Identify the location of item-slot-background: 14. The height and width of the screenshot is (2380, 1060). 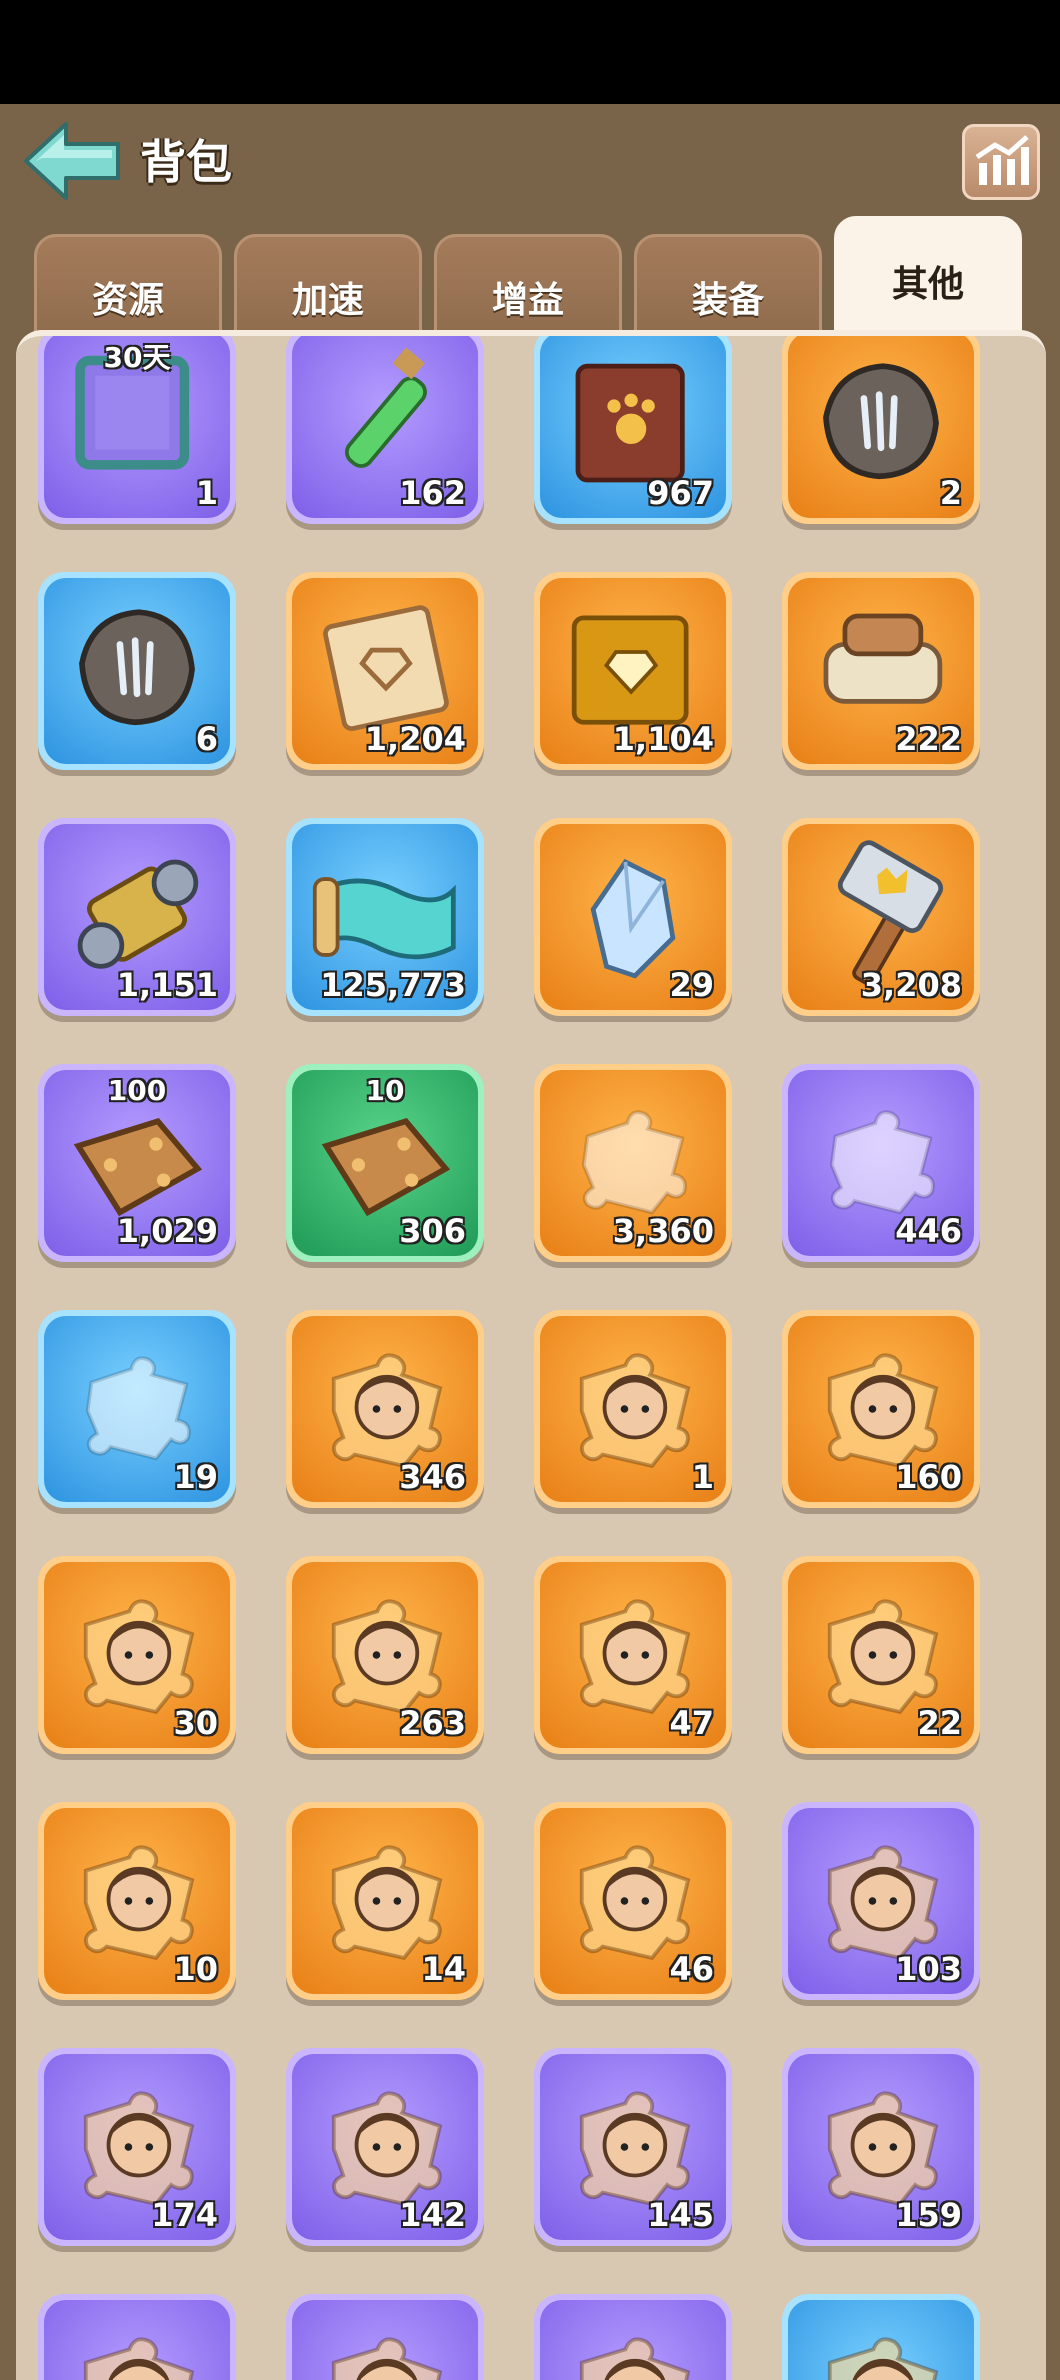
(385, 1901).